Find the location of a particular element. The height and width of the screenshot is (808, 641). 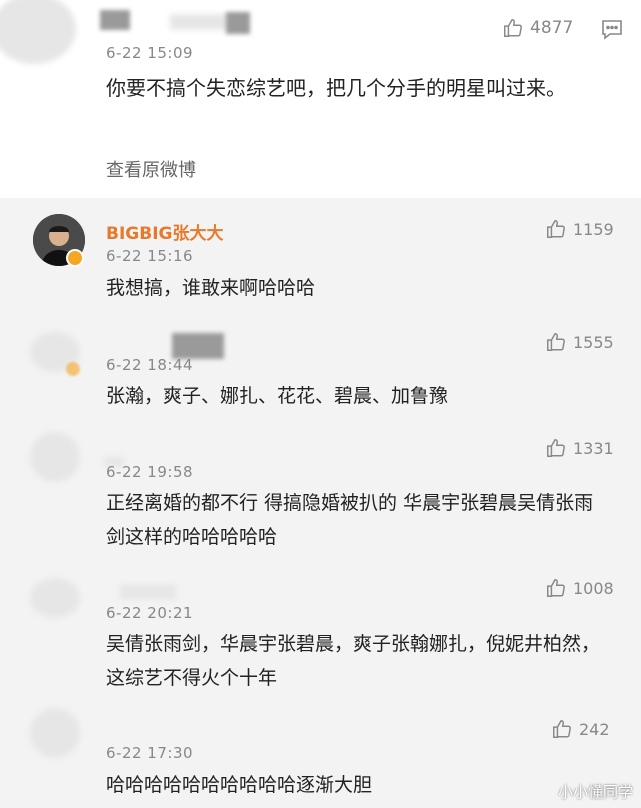

reply-text: 哈哈哈哈哈哈哈哈哈哈逐渐大胆 is located at coordinates (239, 785).